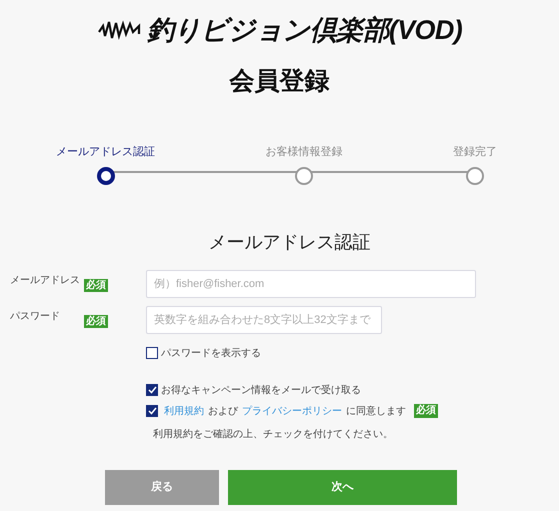 The image size is (559, 511). What do you see at coordinates (342, 487) in the screenshot?
I see `next-button: 次へ` at bounding box center [342, 487].